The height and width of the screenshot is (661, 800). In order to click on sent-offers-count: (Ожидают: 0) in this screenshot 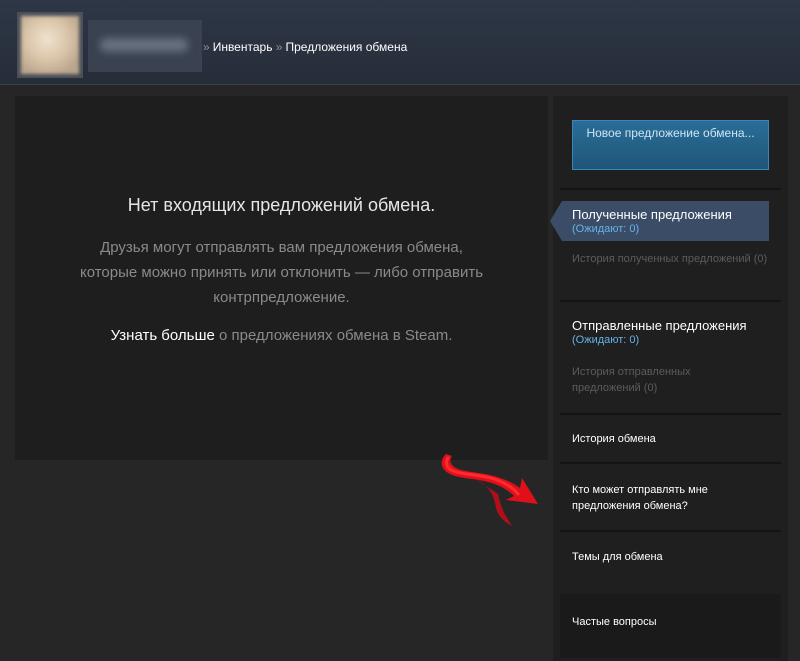, I will do `click(606, 340)`.